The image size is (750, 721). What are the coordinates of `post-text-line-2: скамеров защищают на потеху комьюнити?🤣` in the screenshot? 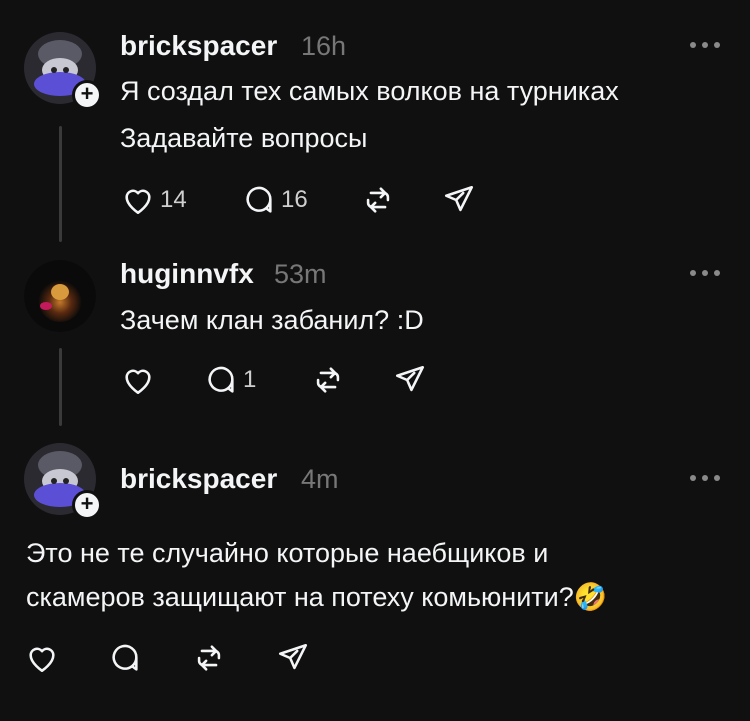 It's located at (316, 597).